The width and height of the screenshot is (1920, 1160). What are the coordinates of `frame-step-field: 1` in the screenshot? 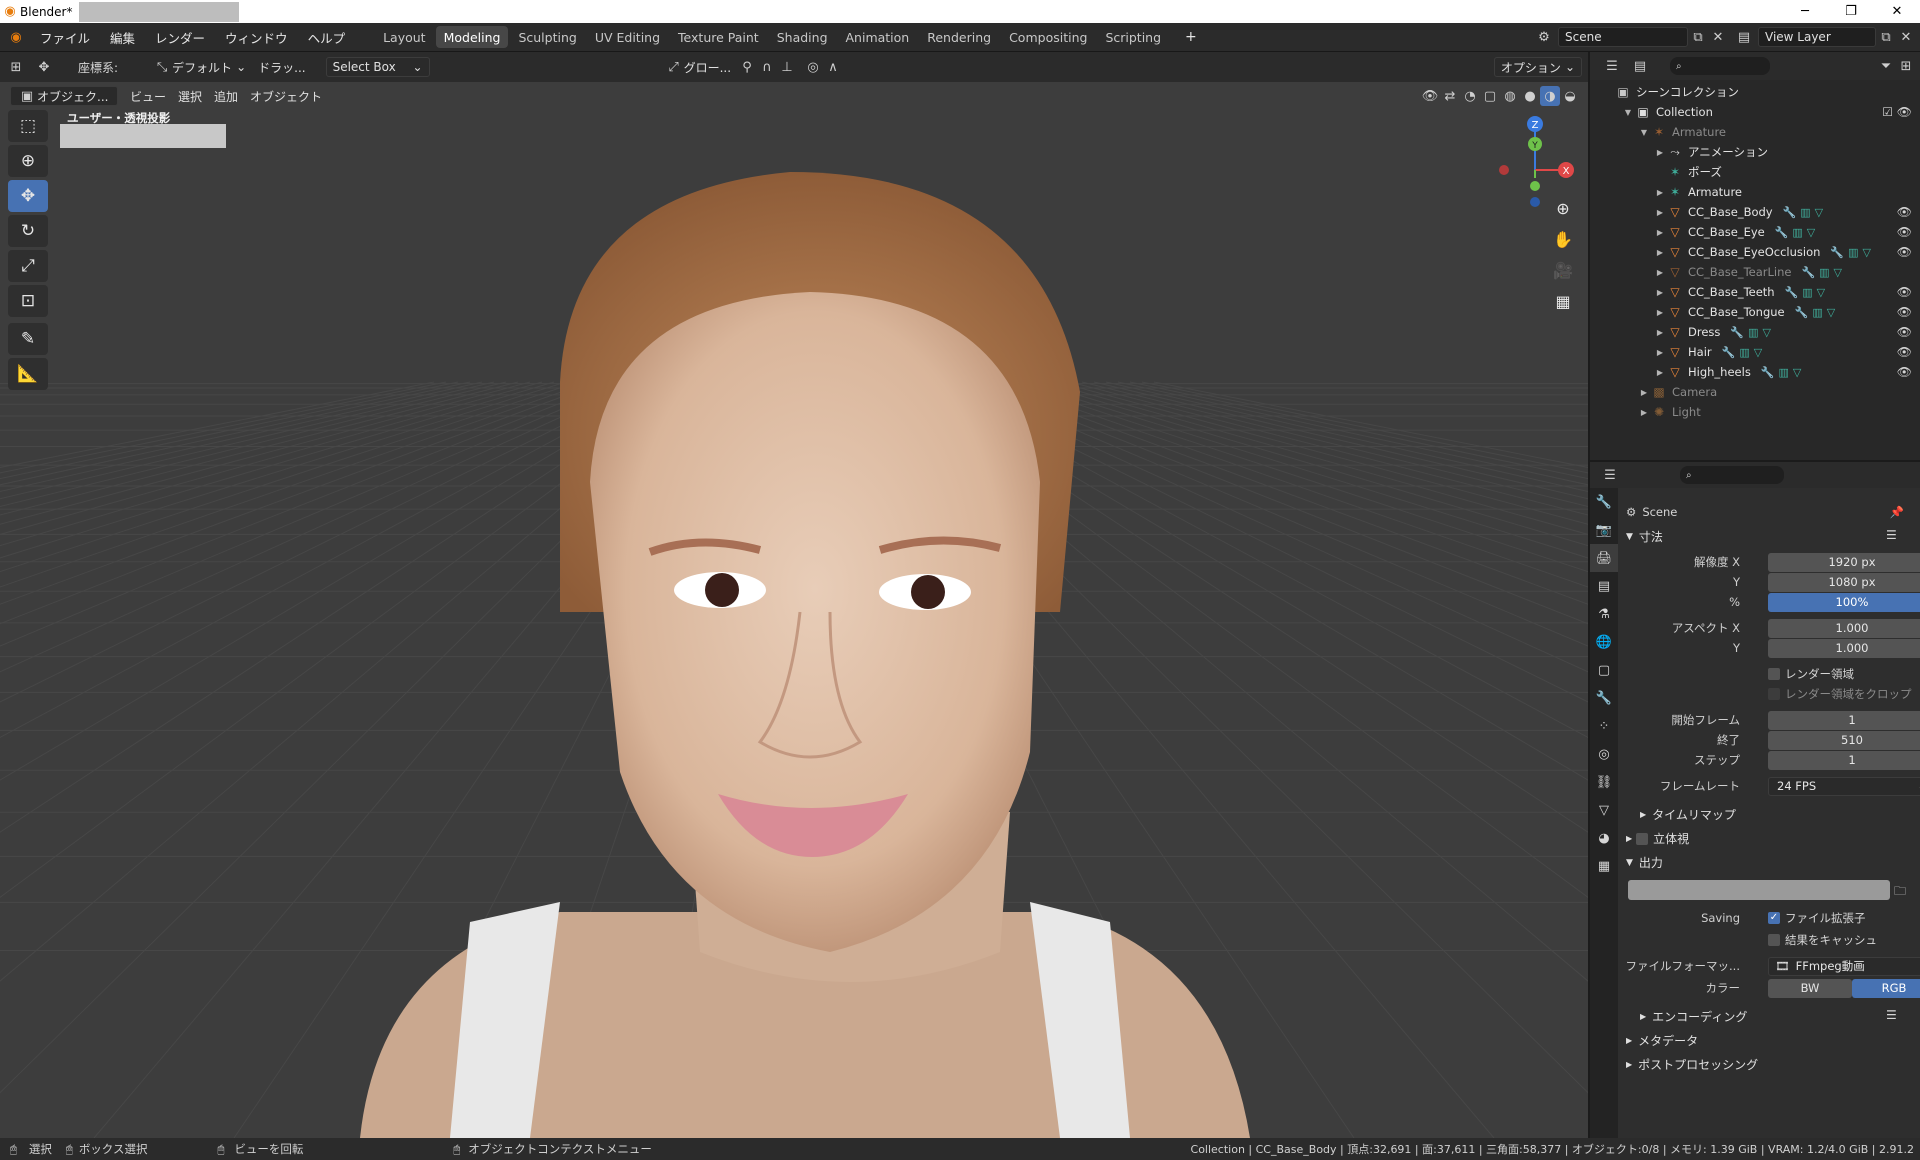 It's located at (1844, 760).